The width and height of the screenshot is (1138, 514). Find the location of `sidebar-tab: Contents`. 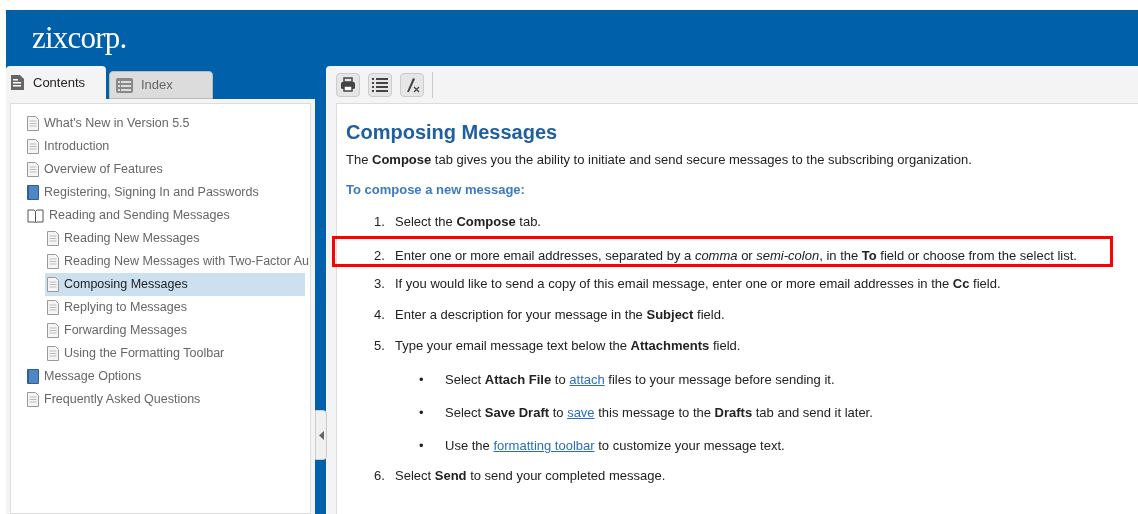

sidebar-tab: Contents is located at coordinates (56, 82).